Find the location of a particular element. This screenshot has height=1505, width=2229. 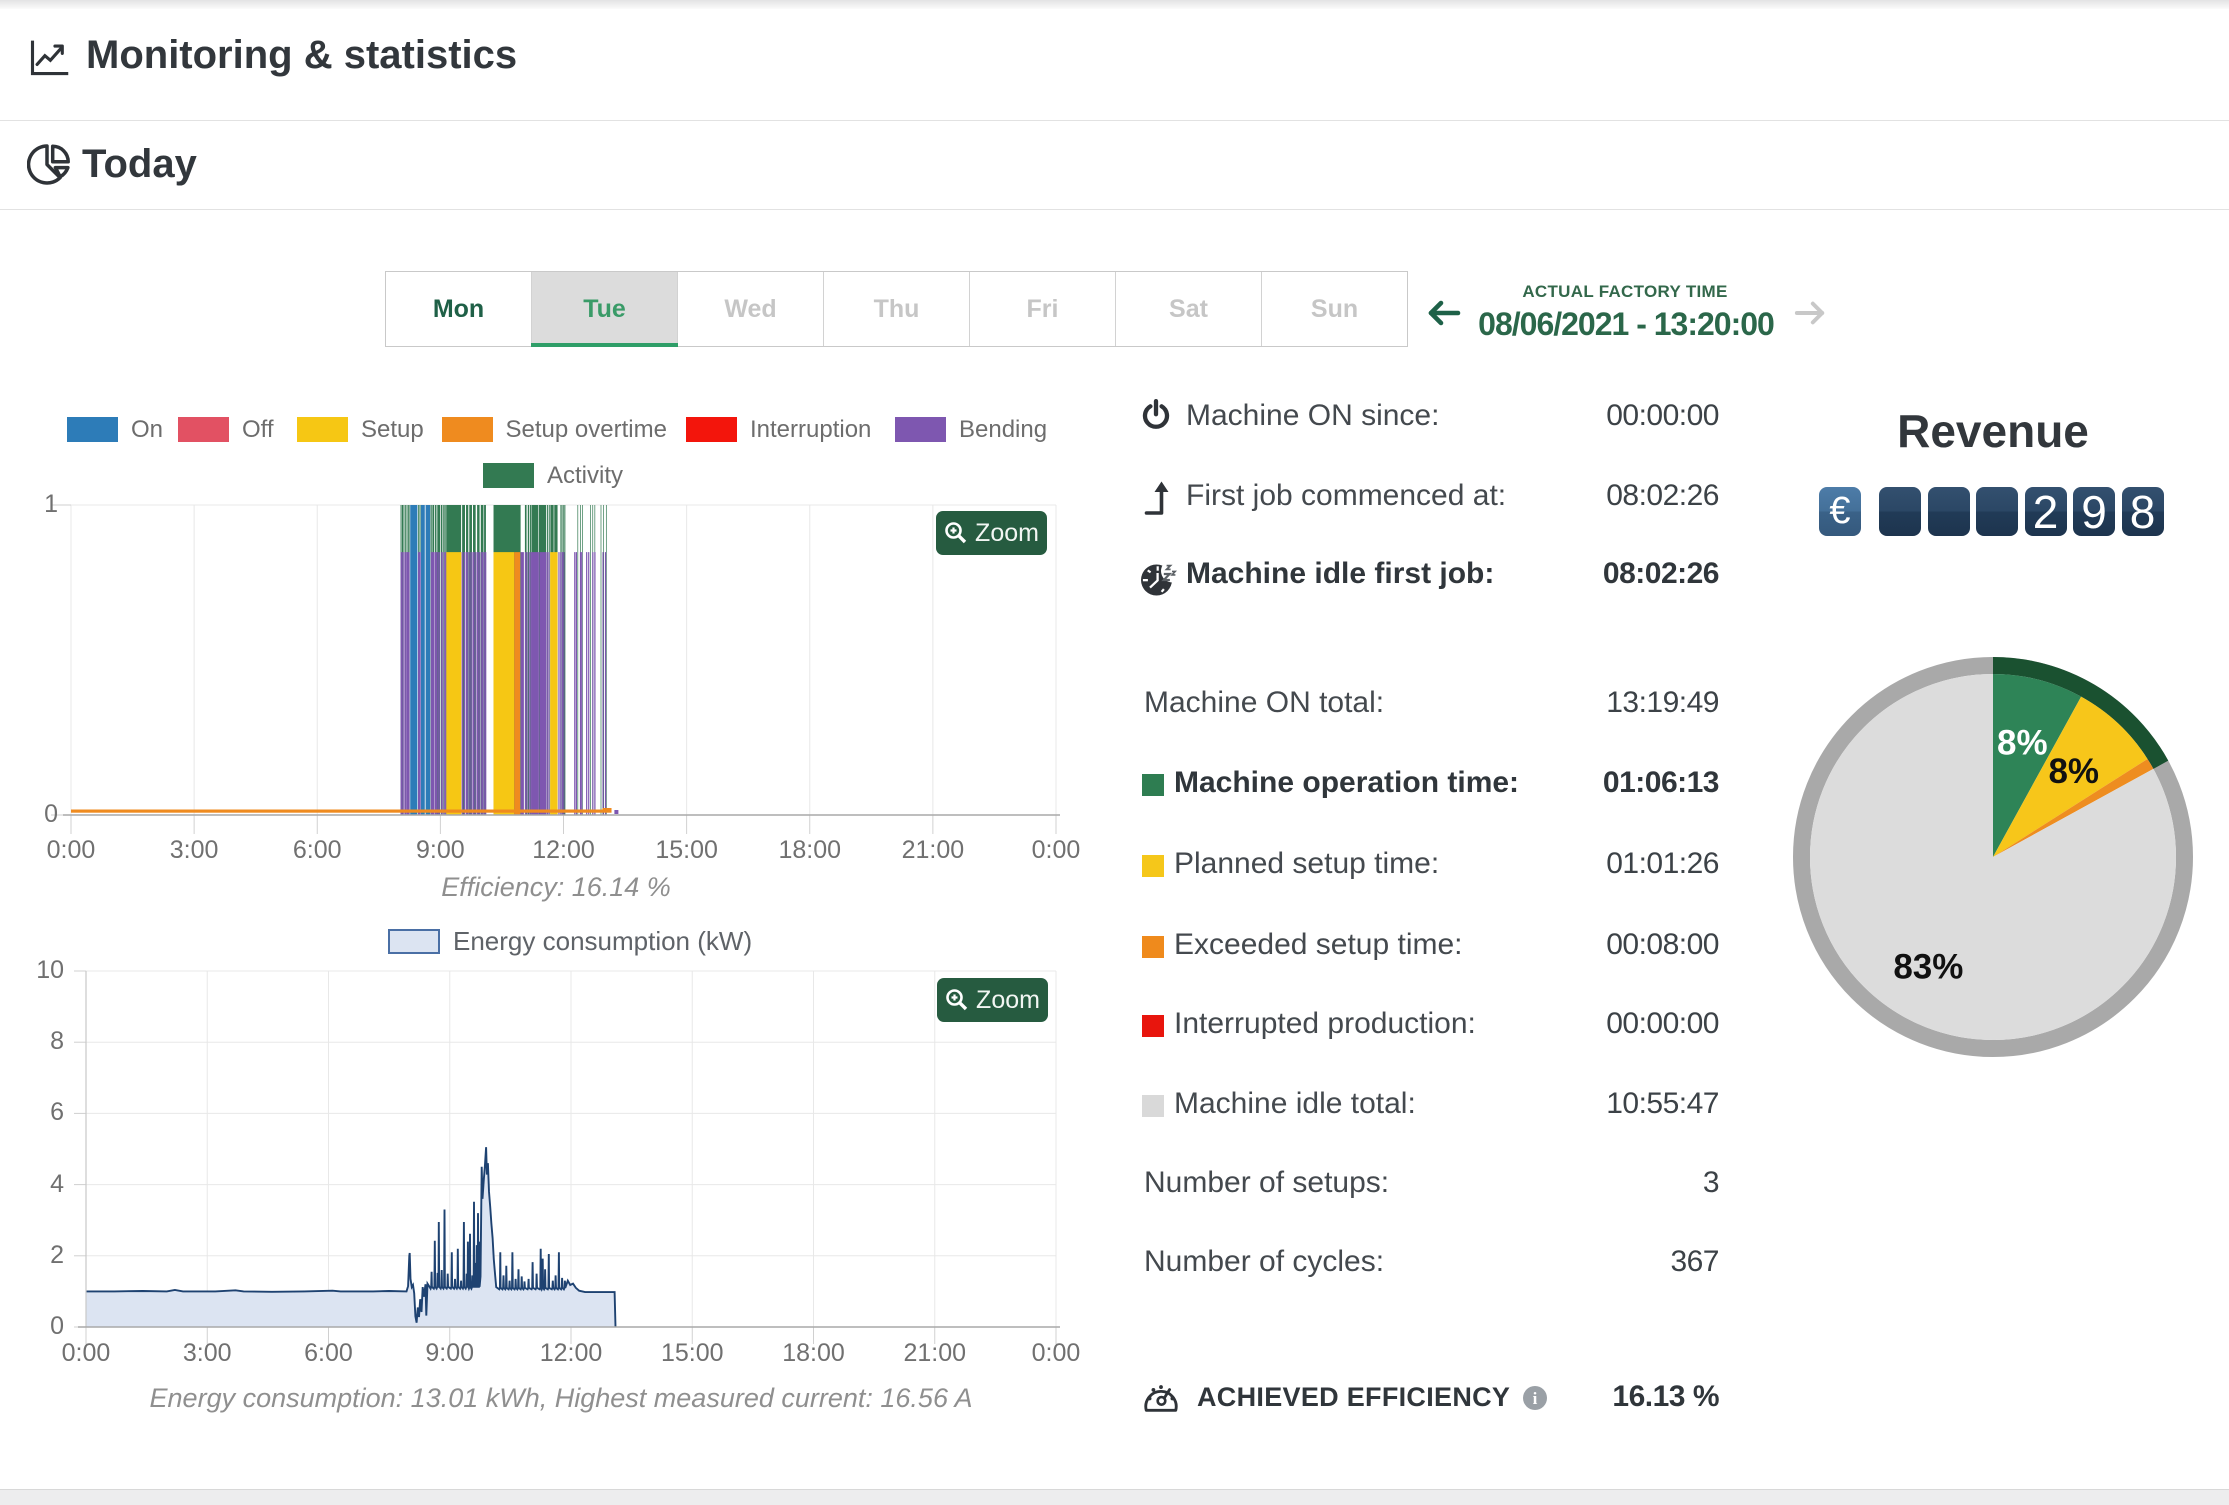

revenue-digit-tile: 9 is located at coordinates (2094, 512).